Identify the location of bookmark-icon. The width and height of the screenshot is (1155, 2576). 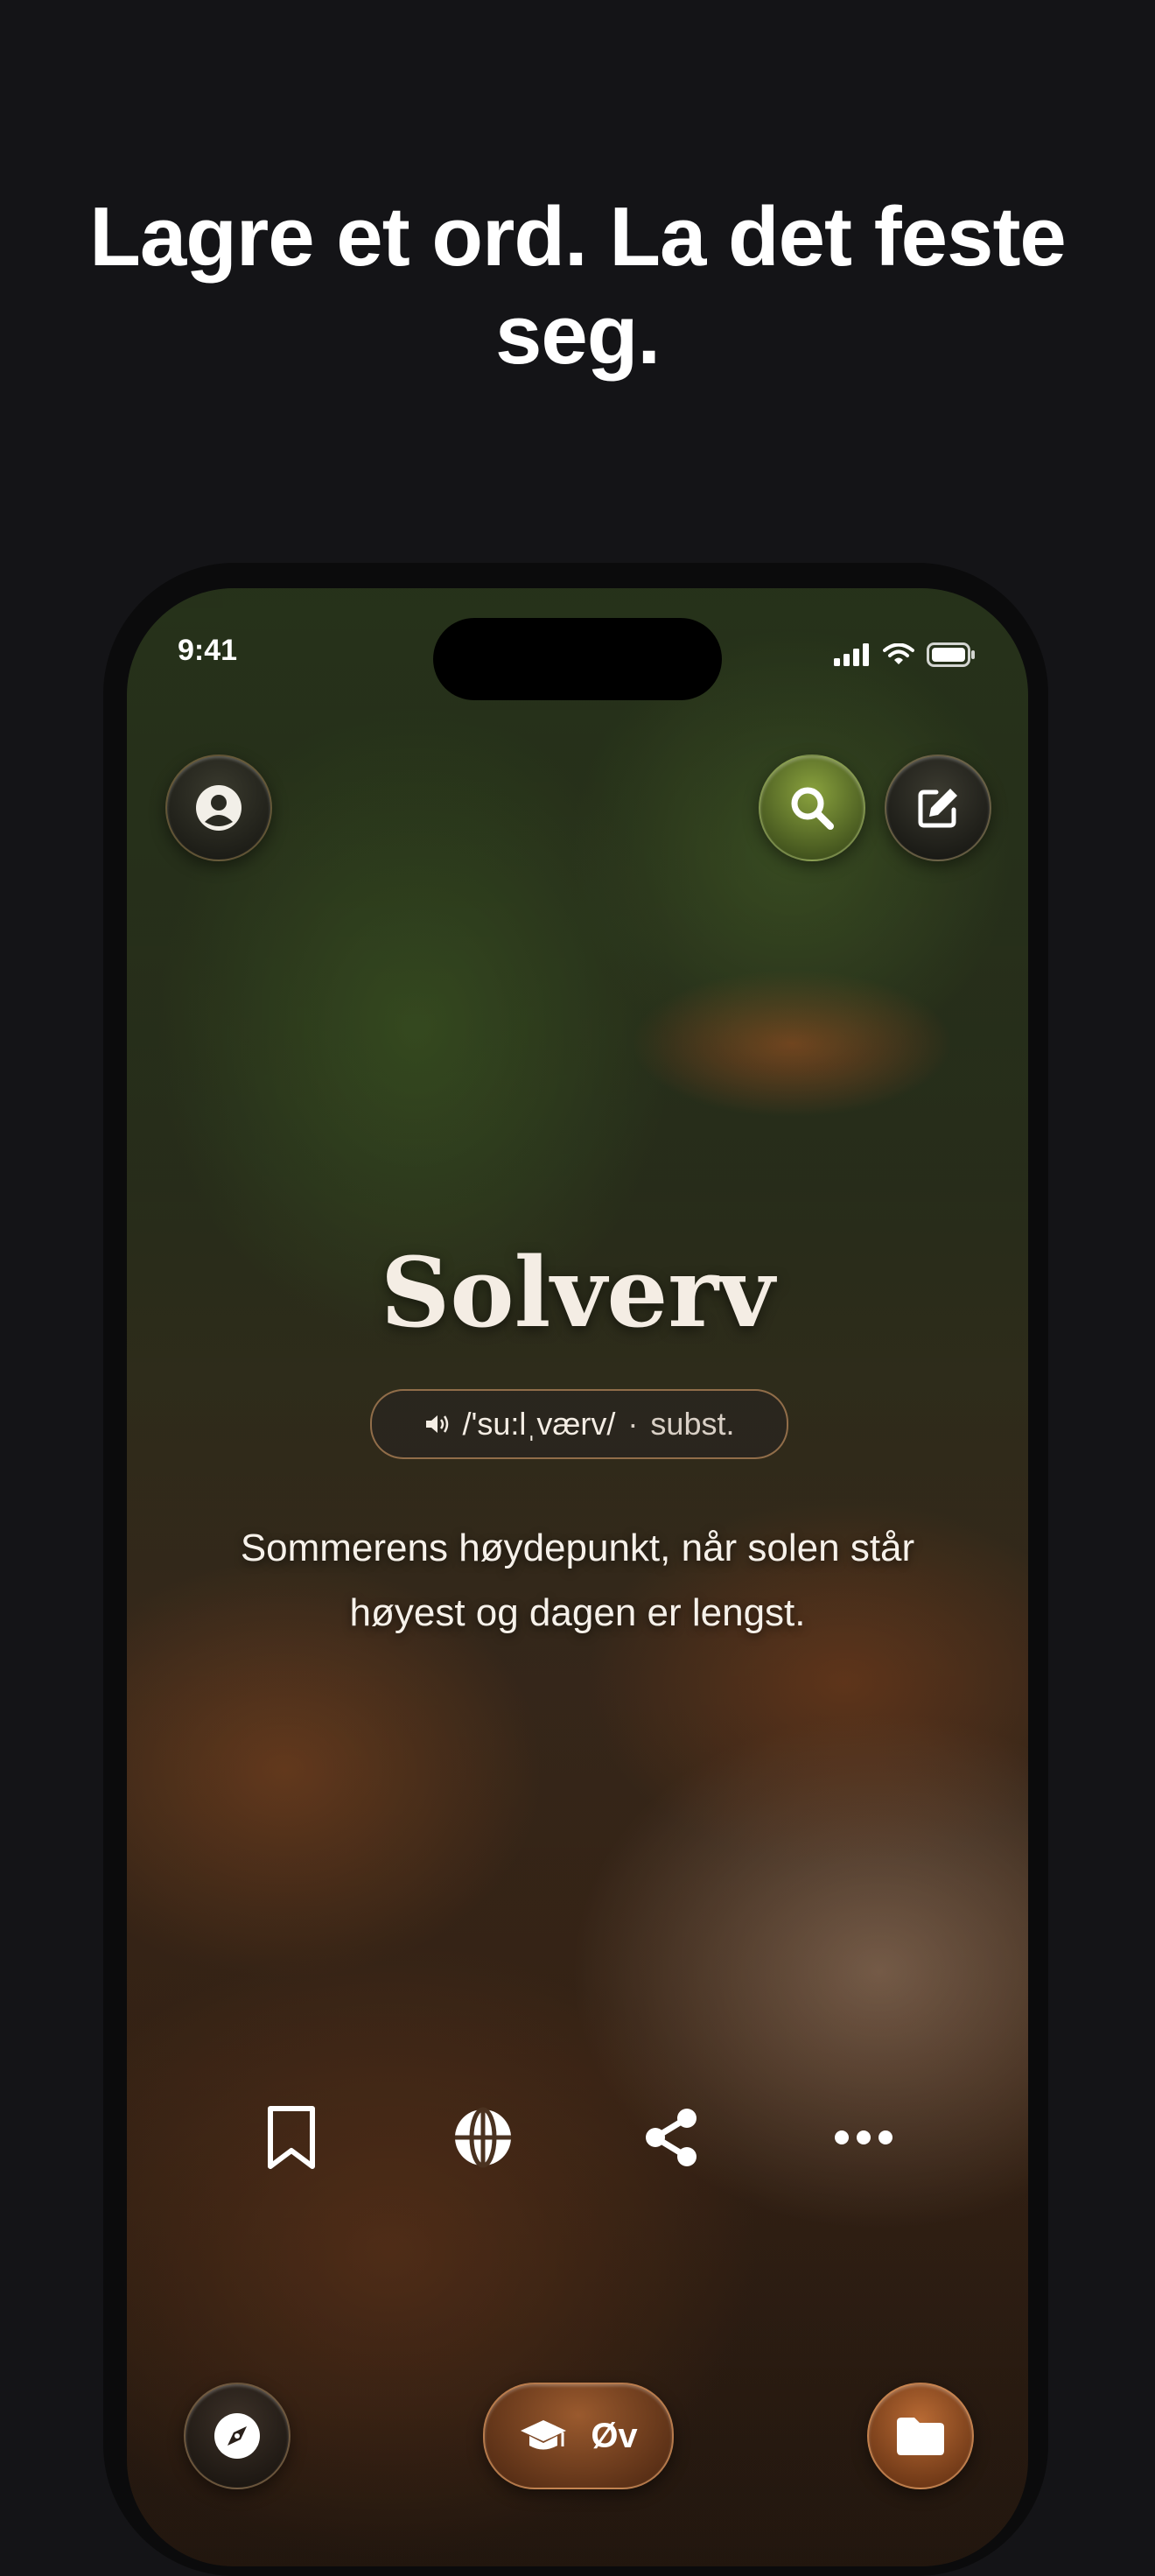
(291, 2137).